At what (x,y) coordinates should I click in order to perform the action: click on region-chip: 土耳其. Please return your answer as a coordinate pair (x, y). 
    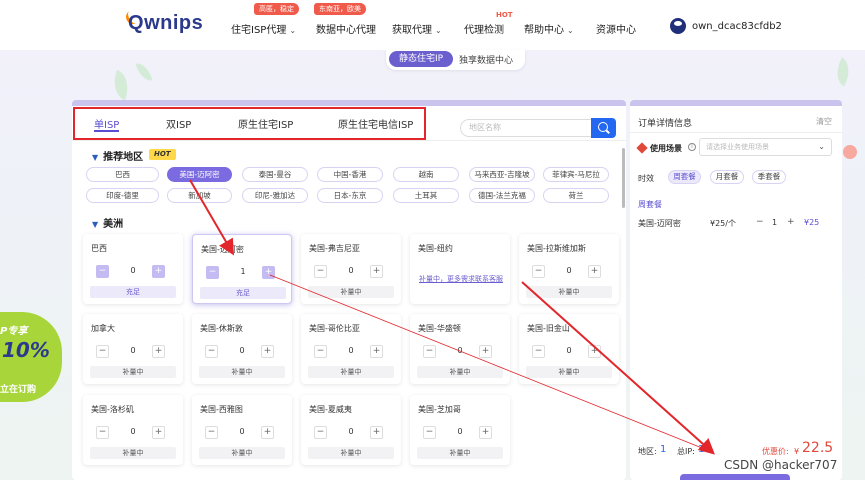
    Looking at the image, I should click on (426, 195).